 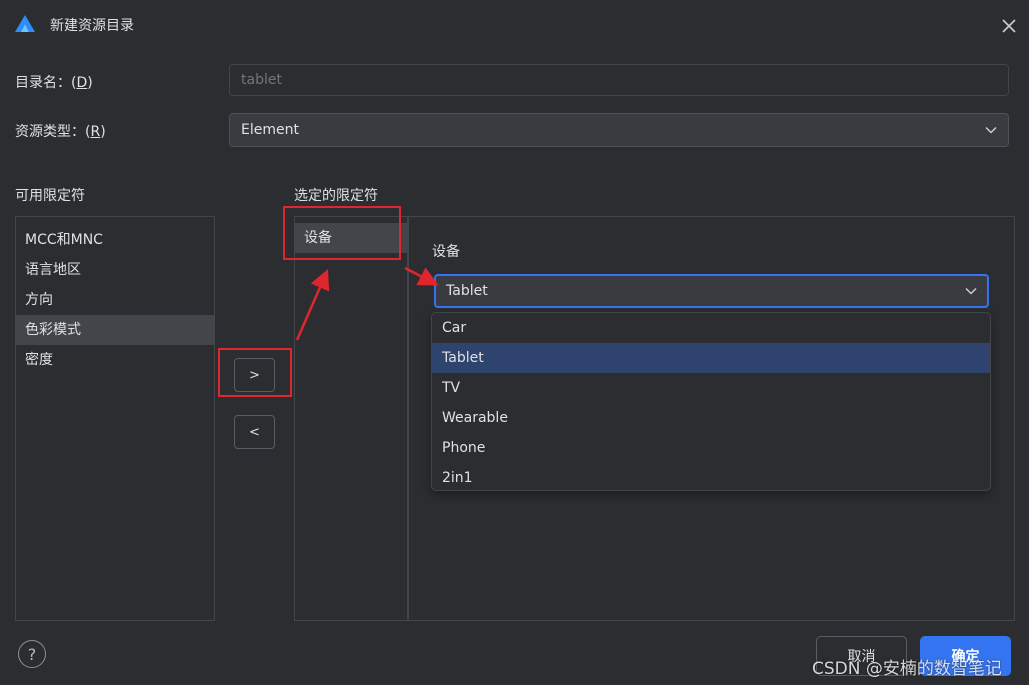 I want to click on qualifier-item-orientation: 方向, so click(x=115, y=300).